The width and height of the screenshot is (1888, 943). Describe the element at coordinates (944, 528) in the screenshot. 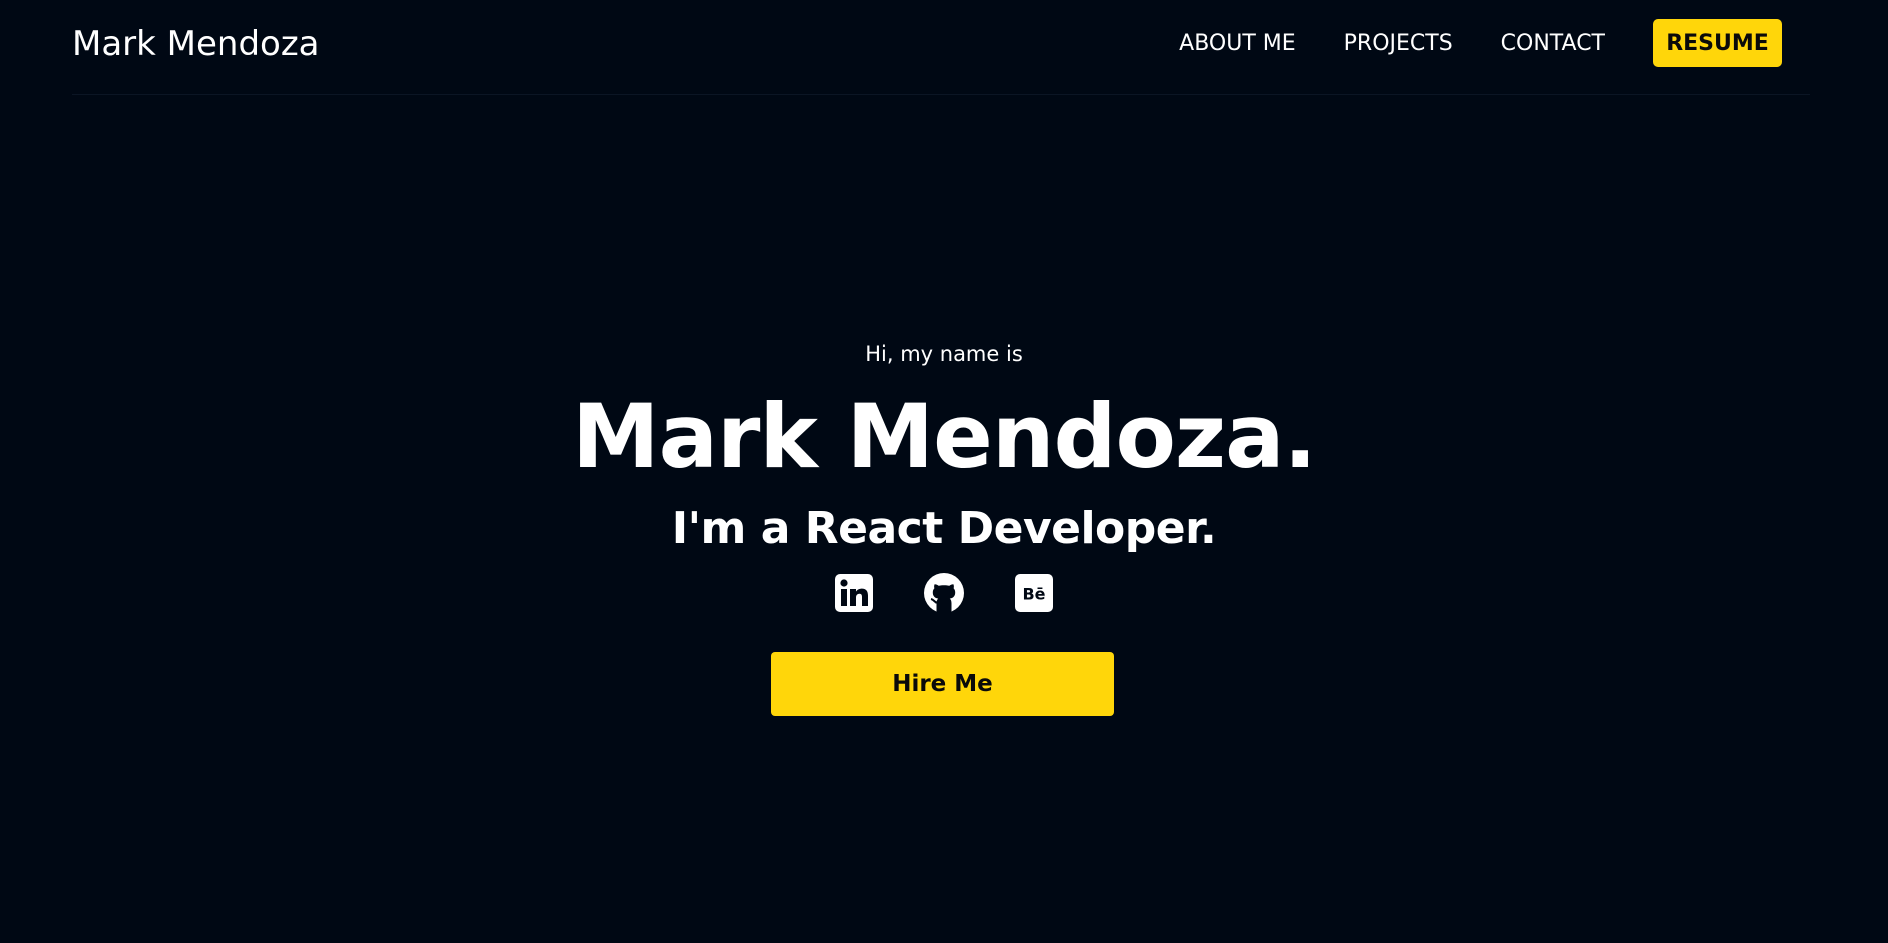

I see `hero-role: I'm a React Developer.` at that location.